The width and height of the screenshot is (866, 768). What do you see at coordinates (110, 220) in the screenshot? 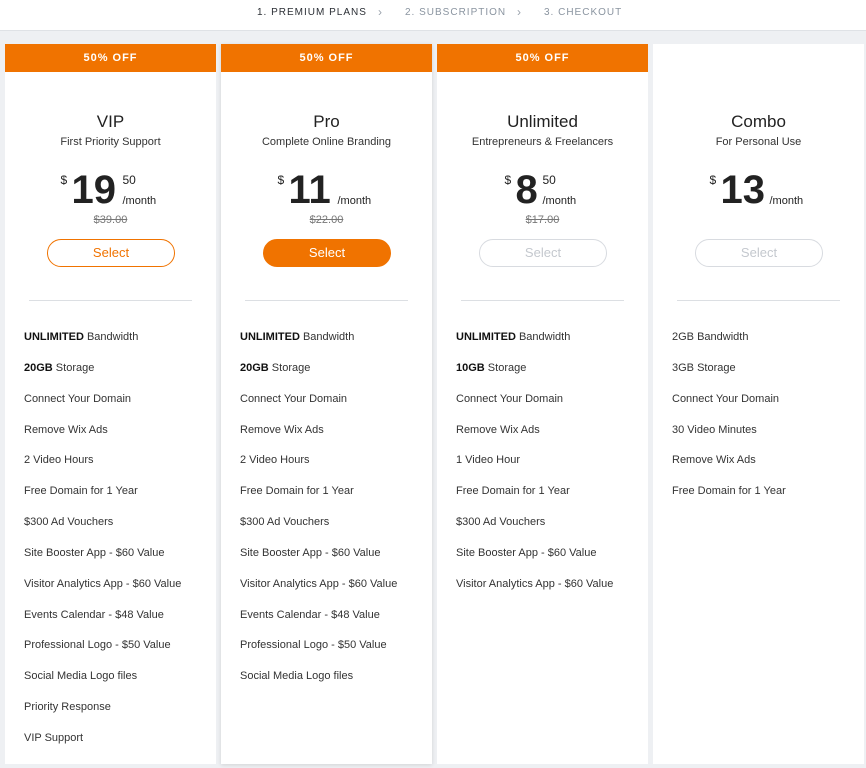
I see `original-price: $39.00` at bounding box center [110, 220].